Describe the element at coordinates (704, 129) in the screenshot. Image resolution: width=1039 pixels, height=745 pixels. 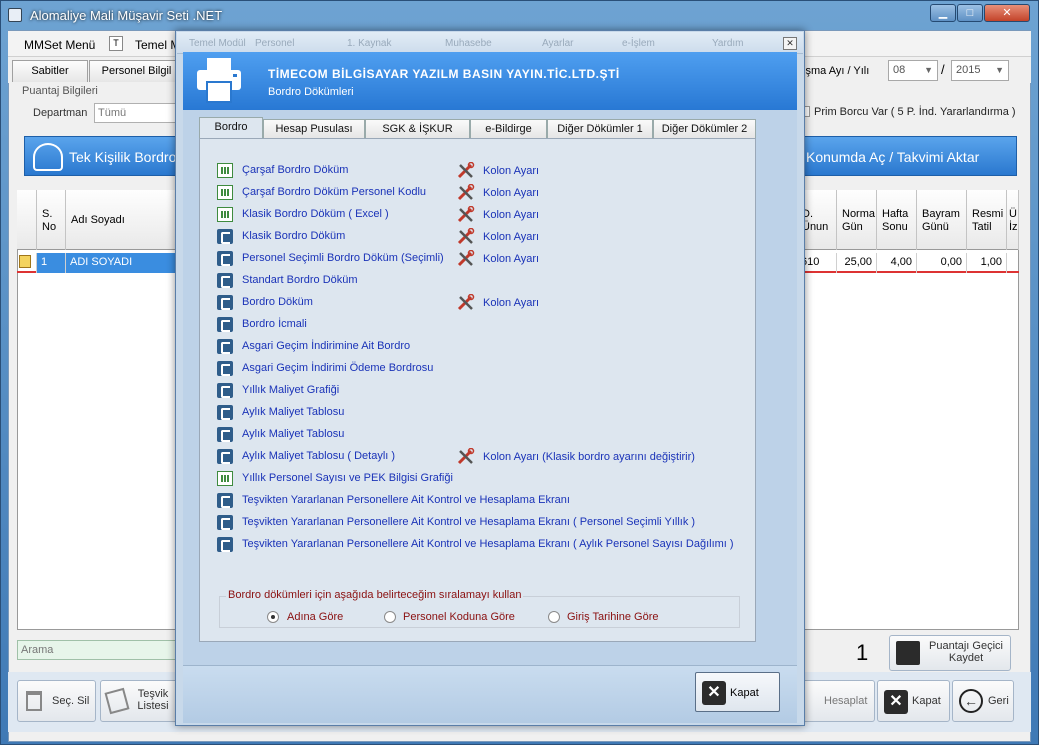
I see `tab-diger-dokumler-2: Diğer Dökümler 2` at that location.